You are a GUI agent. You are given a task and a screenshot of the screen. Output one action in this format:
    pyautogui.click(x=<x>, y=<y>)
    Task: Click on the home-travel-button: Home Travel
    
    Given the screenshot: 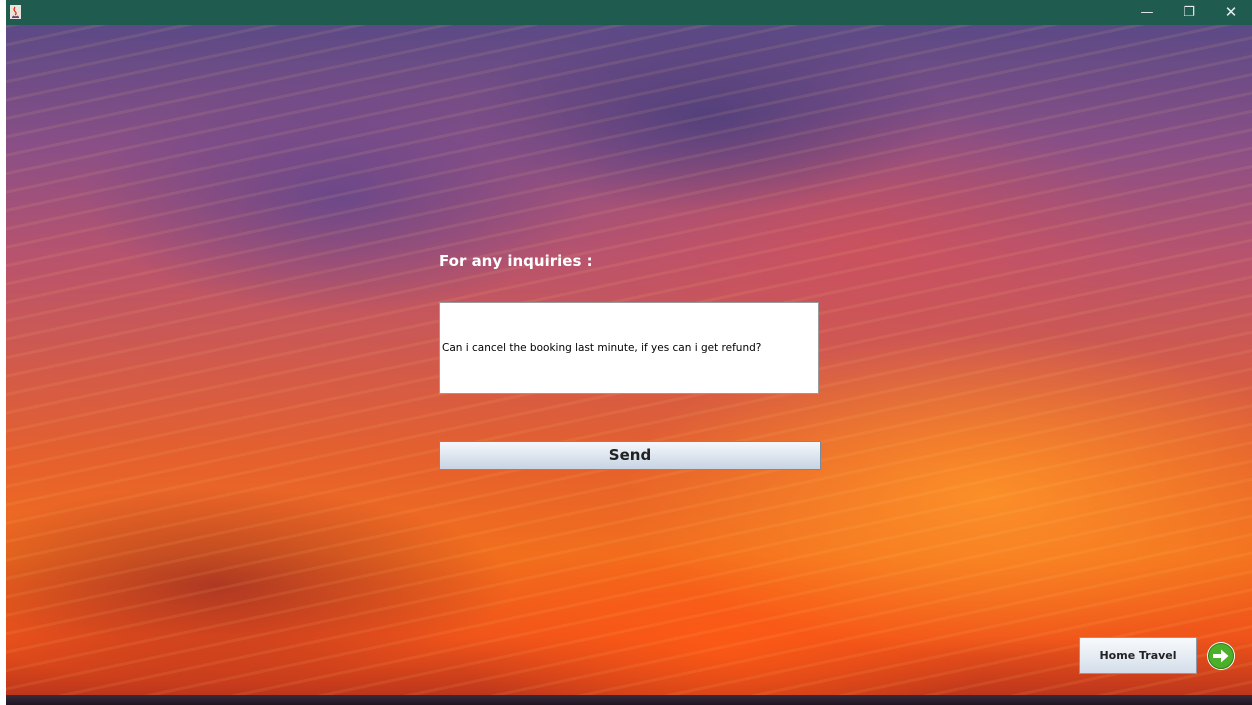 What is the action you would take?
    pyautogui.click(x=1138, y=655)
    